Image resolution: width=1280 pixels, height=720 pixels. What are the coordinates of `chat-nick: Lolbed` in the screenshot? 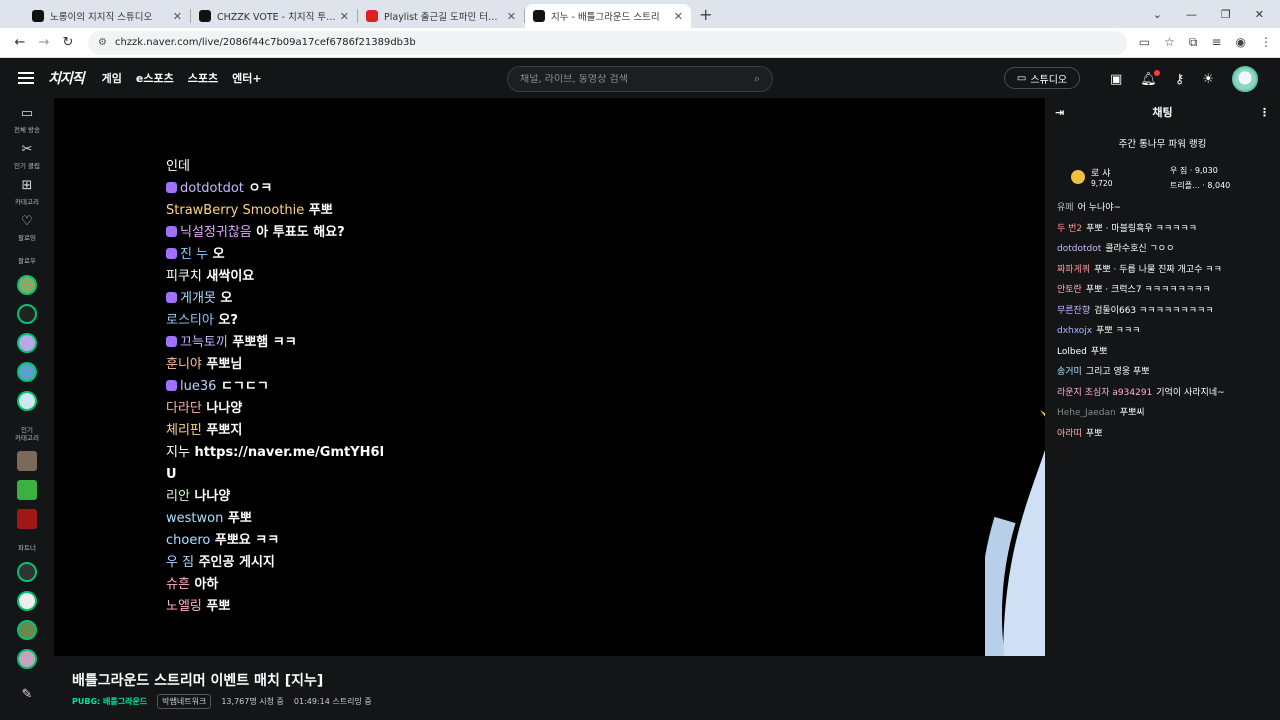 It's located at (1072, 352).